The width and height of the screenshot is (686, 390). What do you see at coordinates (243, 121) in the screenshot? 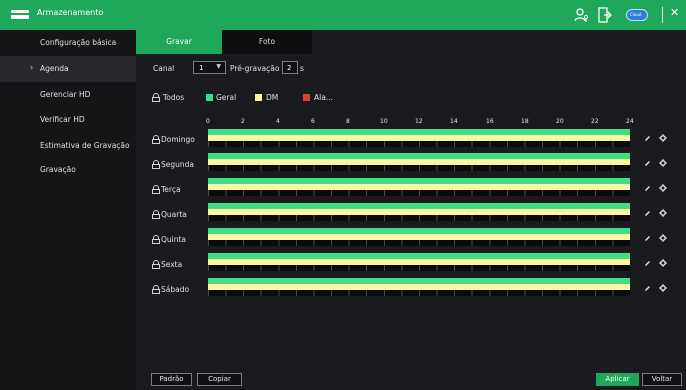
I see `hour-label: 2` at bounding box center [243, 121].